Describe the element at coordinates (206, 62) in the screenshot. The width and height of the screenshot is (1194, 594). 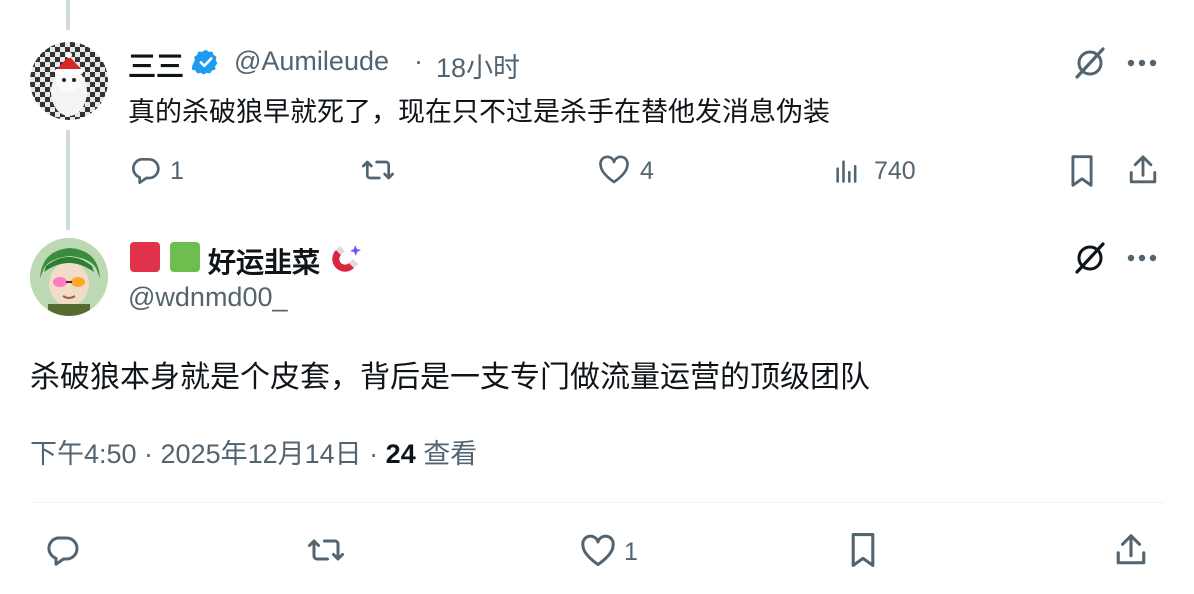
I see `verified-badge-icon` at that location.